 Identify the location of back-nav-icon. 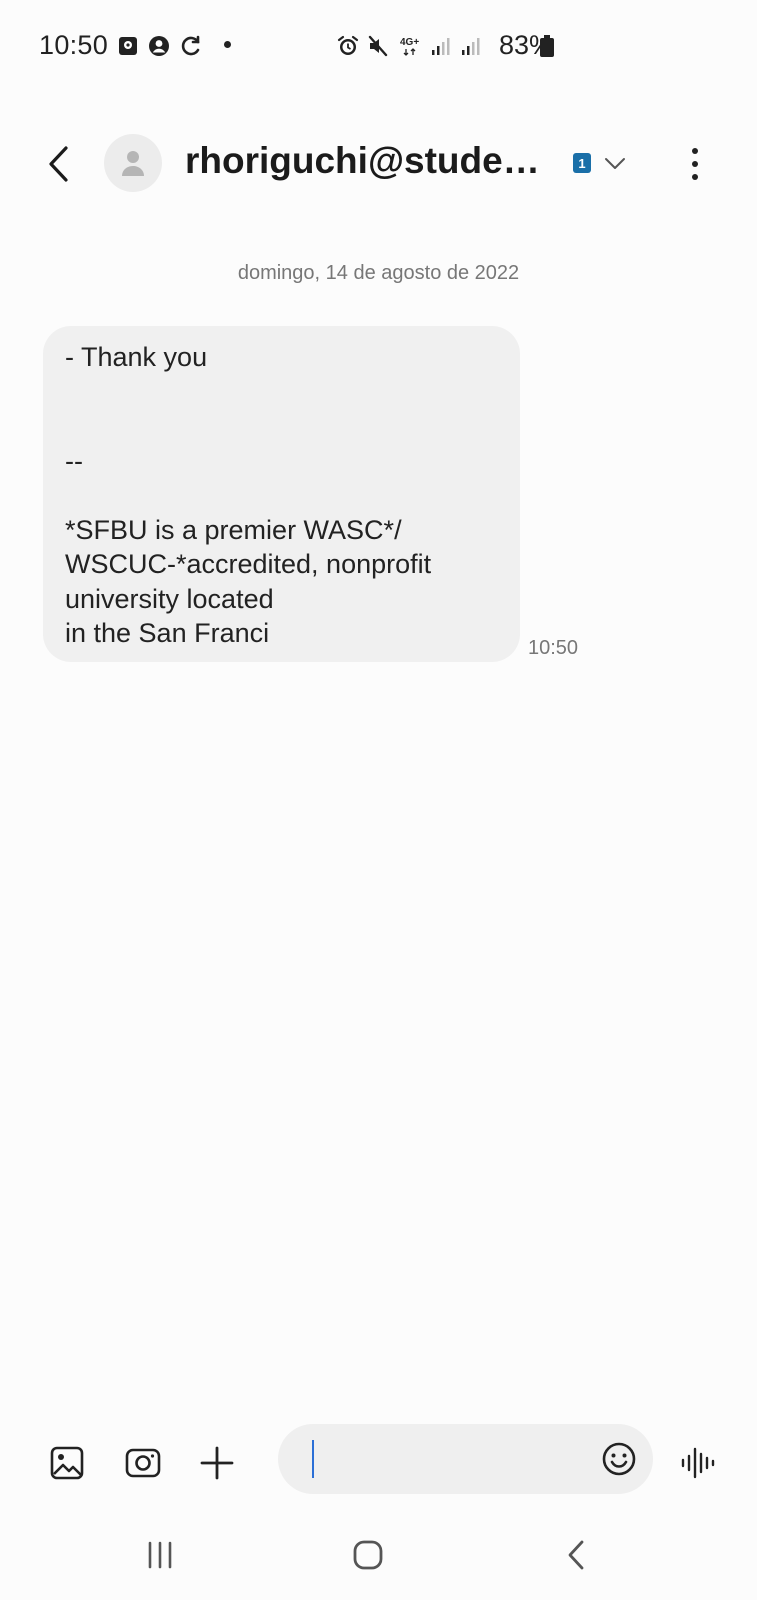
(576, 1555).